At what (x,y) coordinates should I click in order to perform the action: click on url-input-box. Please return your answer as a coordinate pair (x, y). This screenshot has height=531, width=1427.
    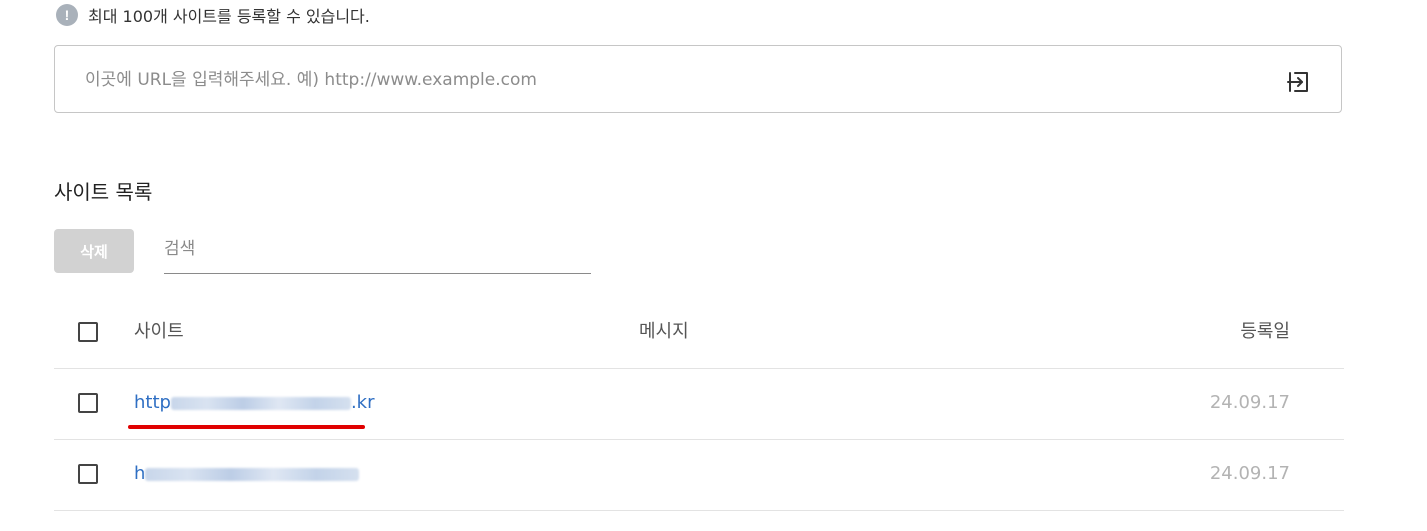
    Looking at the image, I should click on (698, 79).